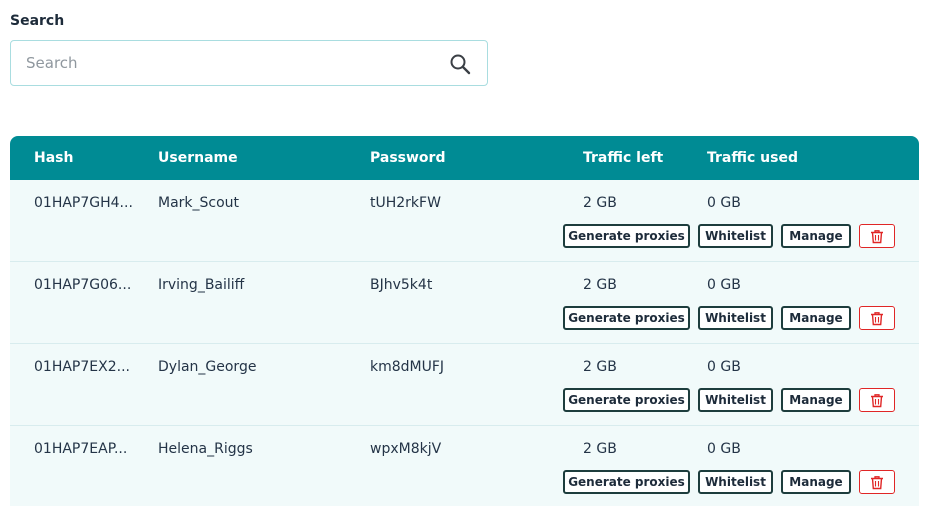 This screenshot has width=930, height=520. I want to click on cell-password: wpxM8kjV, so click(406, 449).